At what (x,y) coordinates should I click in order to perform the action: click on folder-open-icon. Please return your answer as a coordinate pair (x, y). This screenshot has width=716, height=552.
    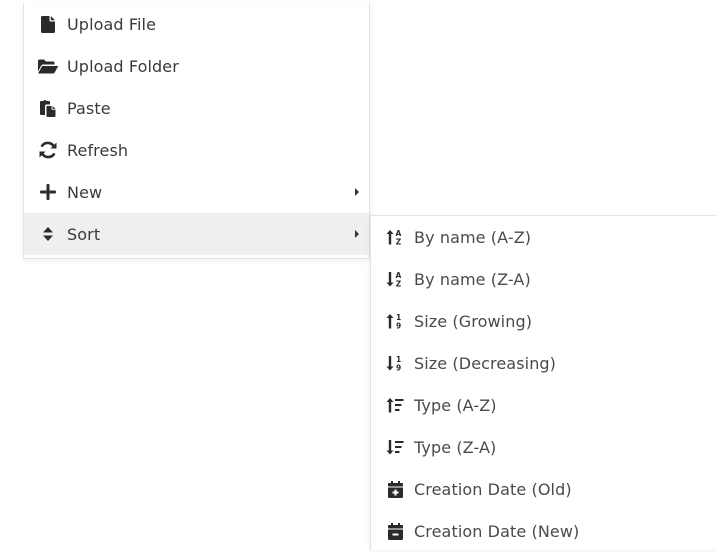
    Looking at the image, I should click on (48, 66).